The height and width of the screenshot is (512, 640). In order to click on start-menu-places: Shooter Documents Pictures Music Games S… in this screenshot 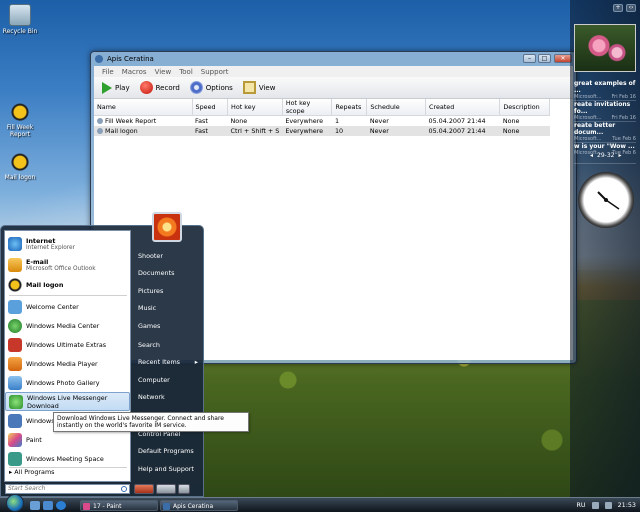, I will do `click(168, 355)`.